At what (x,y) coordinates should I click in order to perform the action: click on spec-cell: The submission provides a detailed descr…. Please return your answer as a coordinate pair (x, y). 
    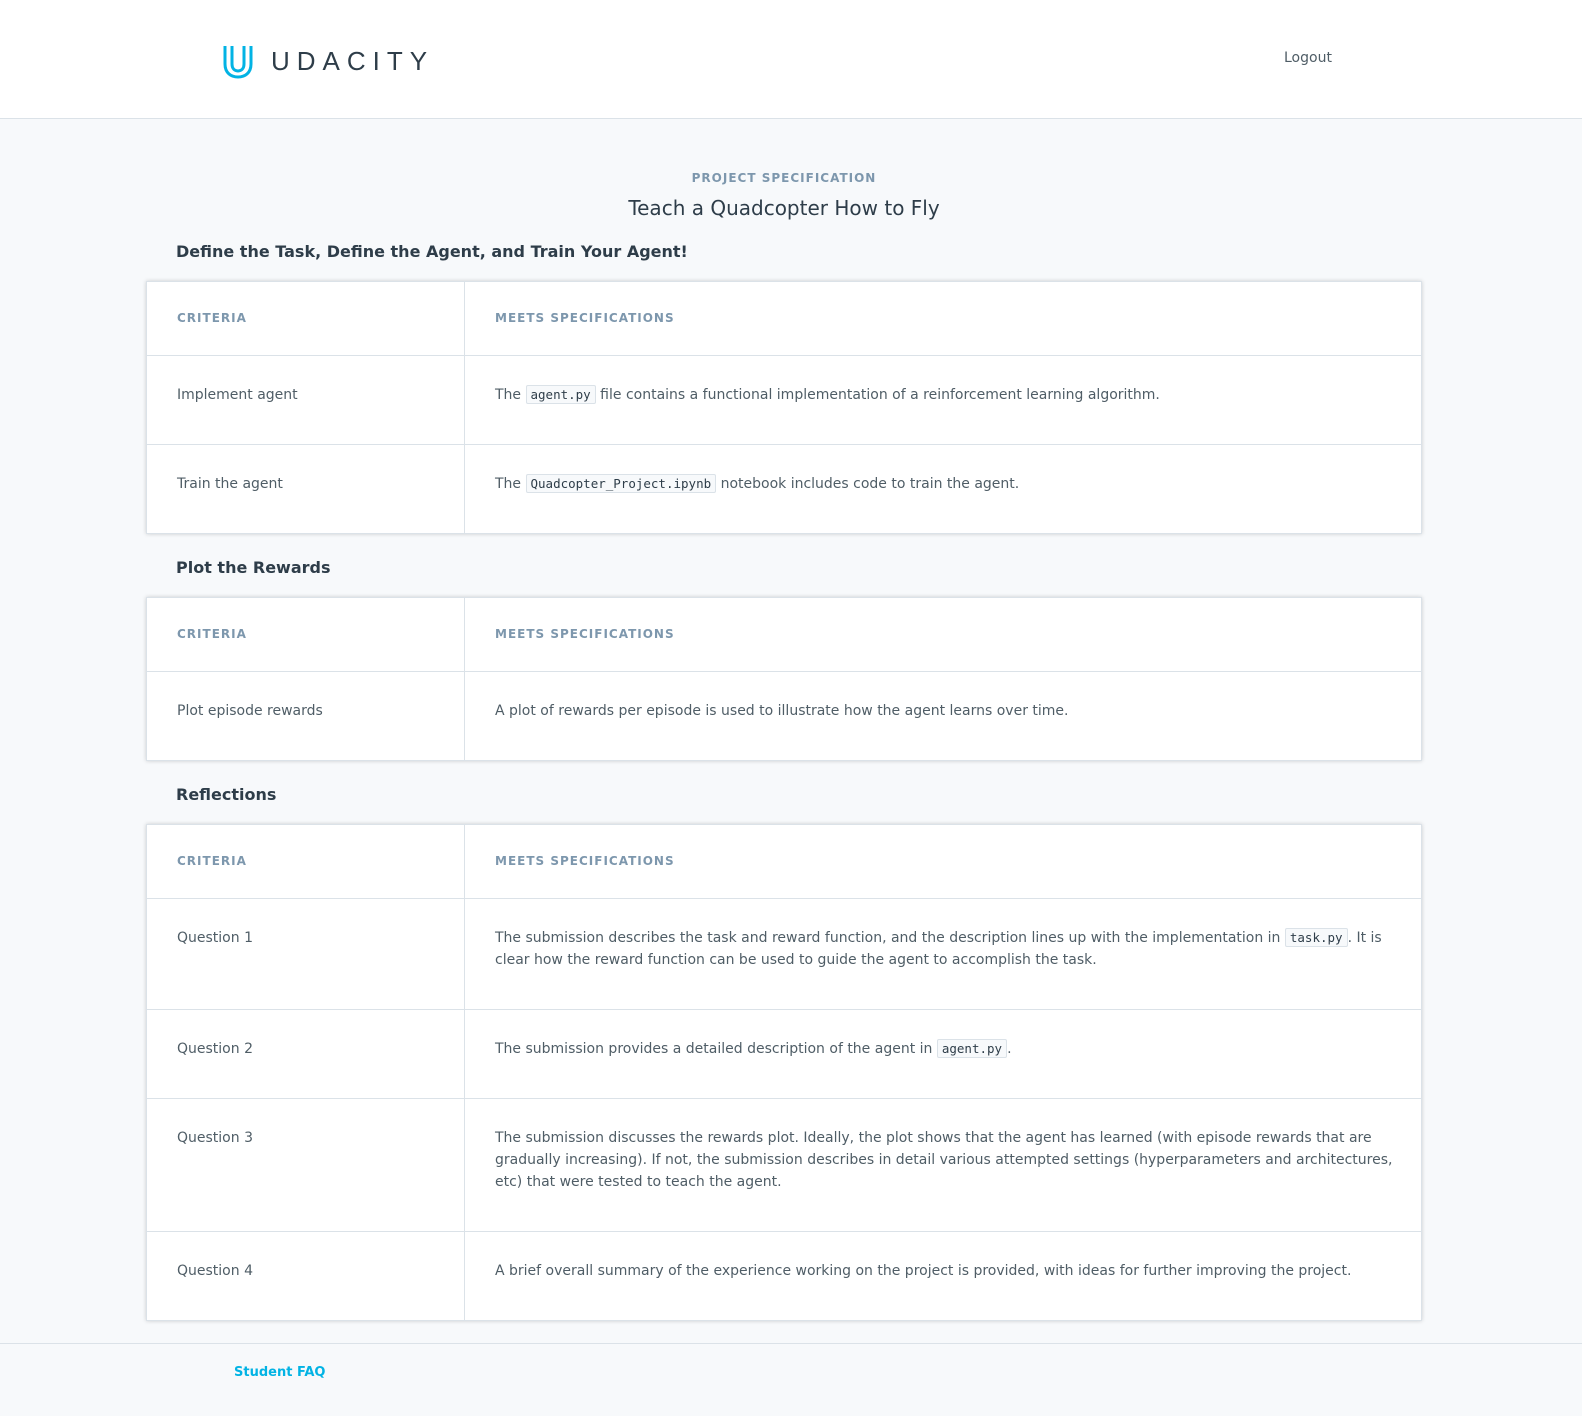
    Looking at the image, I should click on (753, 1048).